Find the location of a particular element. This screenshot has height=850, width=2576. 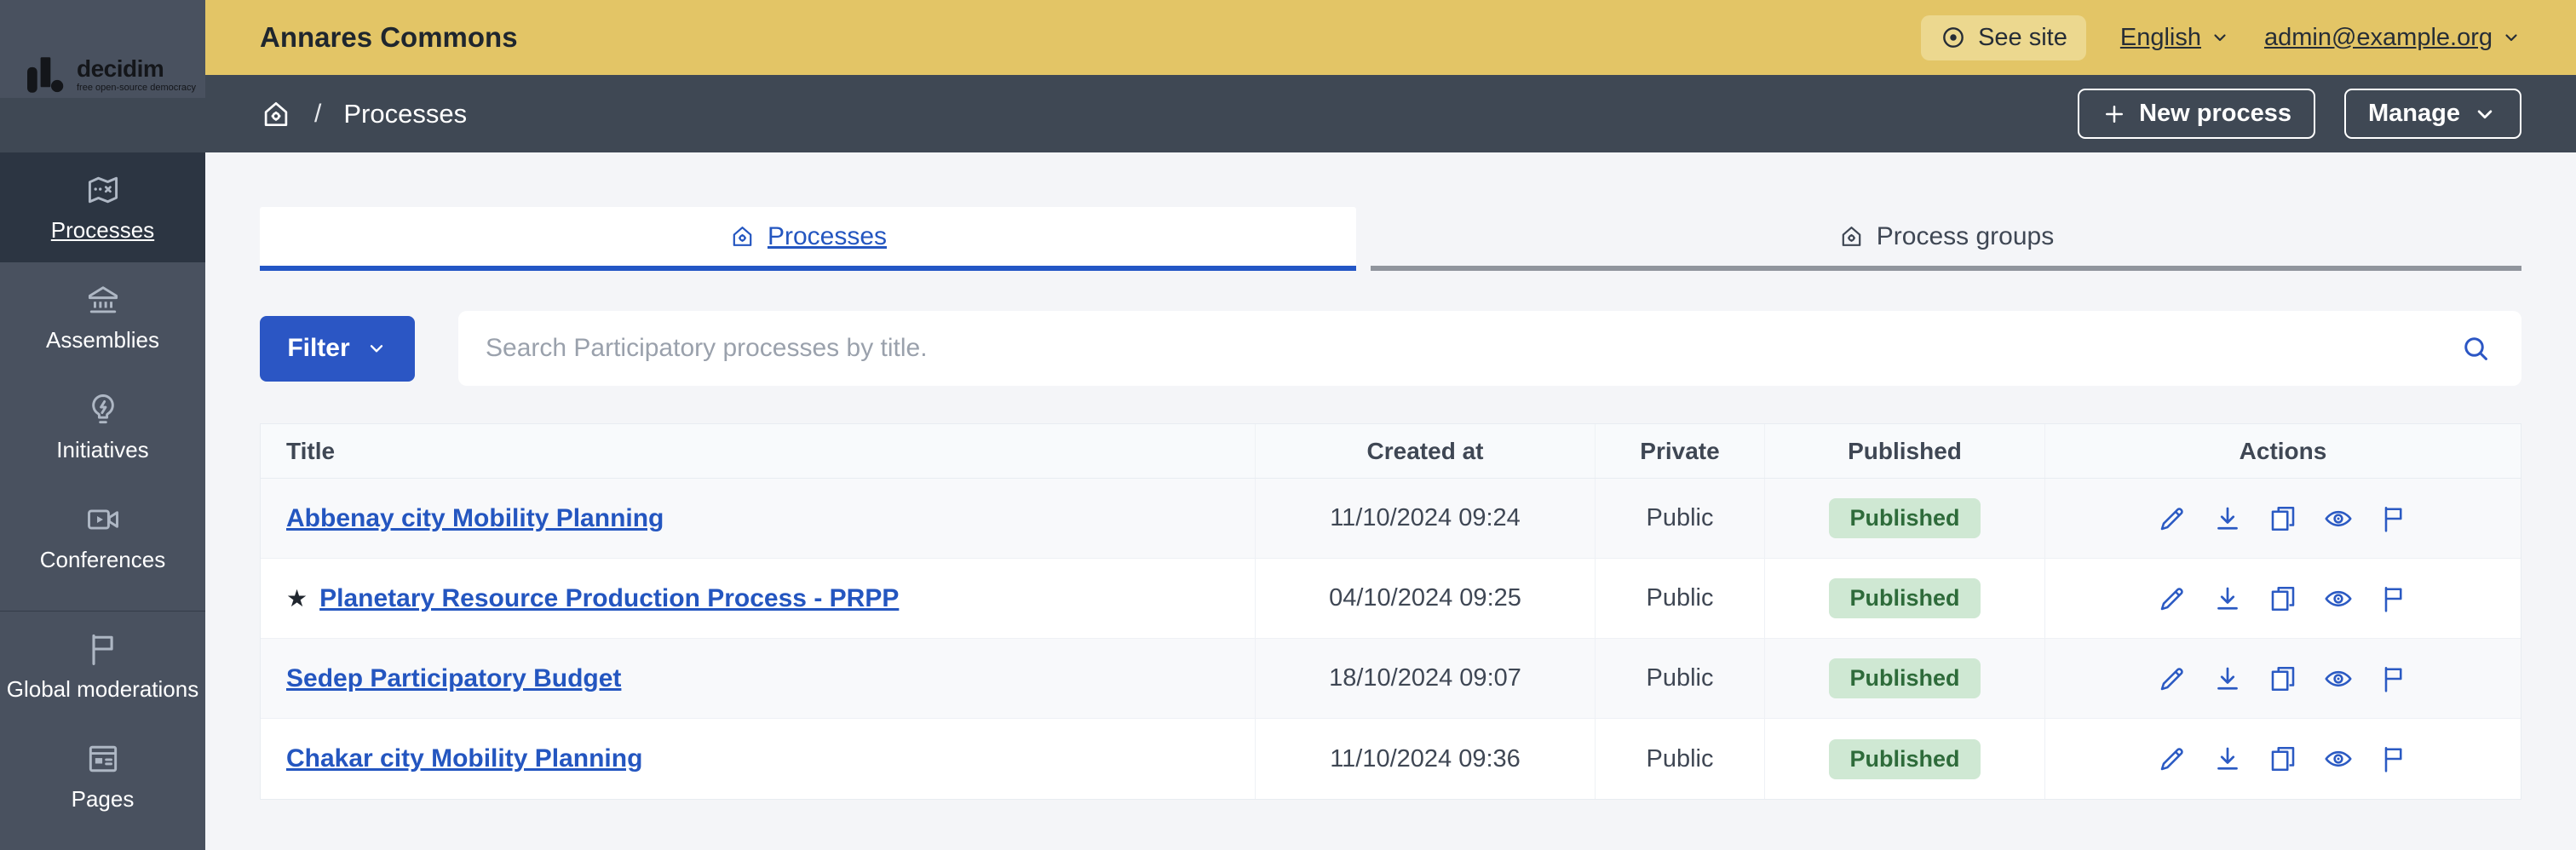

sidebar-item-label: Pages is located at coordinates (103, 799).